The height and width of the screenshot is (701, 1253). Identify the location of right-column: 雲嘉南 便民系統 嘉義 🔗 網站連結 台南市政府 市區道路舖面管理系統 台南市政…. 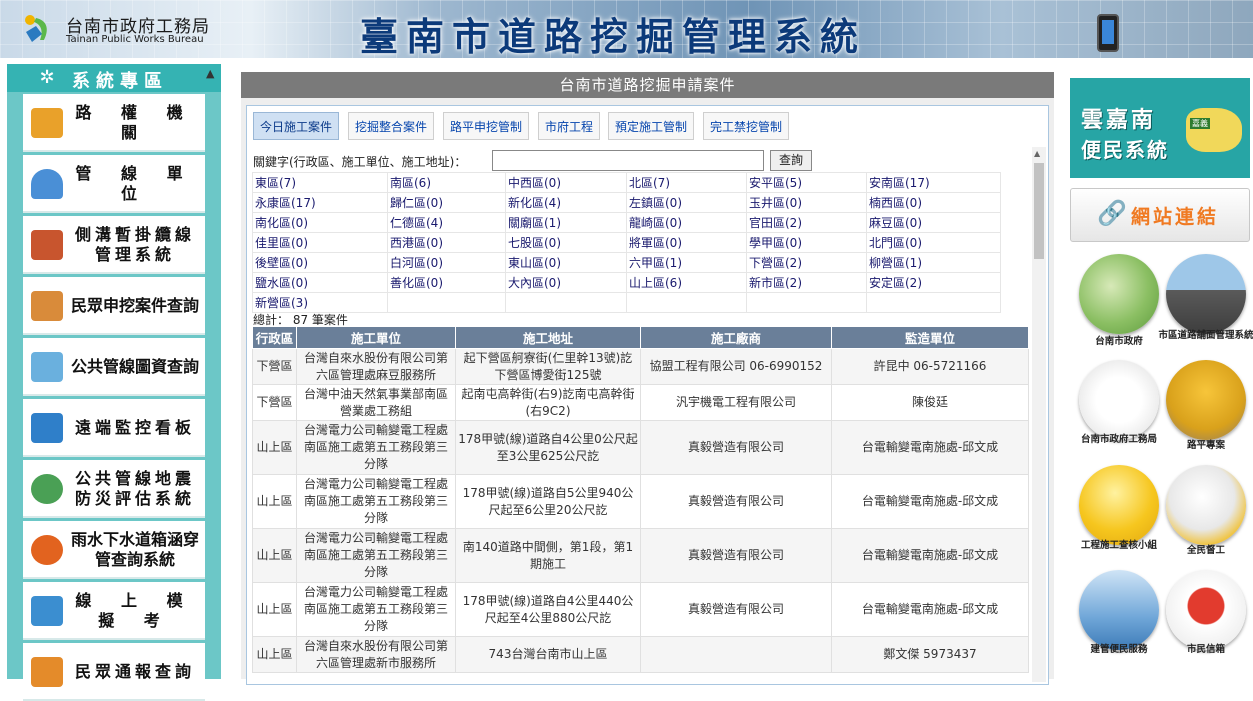
(1161, 378).